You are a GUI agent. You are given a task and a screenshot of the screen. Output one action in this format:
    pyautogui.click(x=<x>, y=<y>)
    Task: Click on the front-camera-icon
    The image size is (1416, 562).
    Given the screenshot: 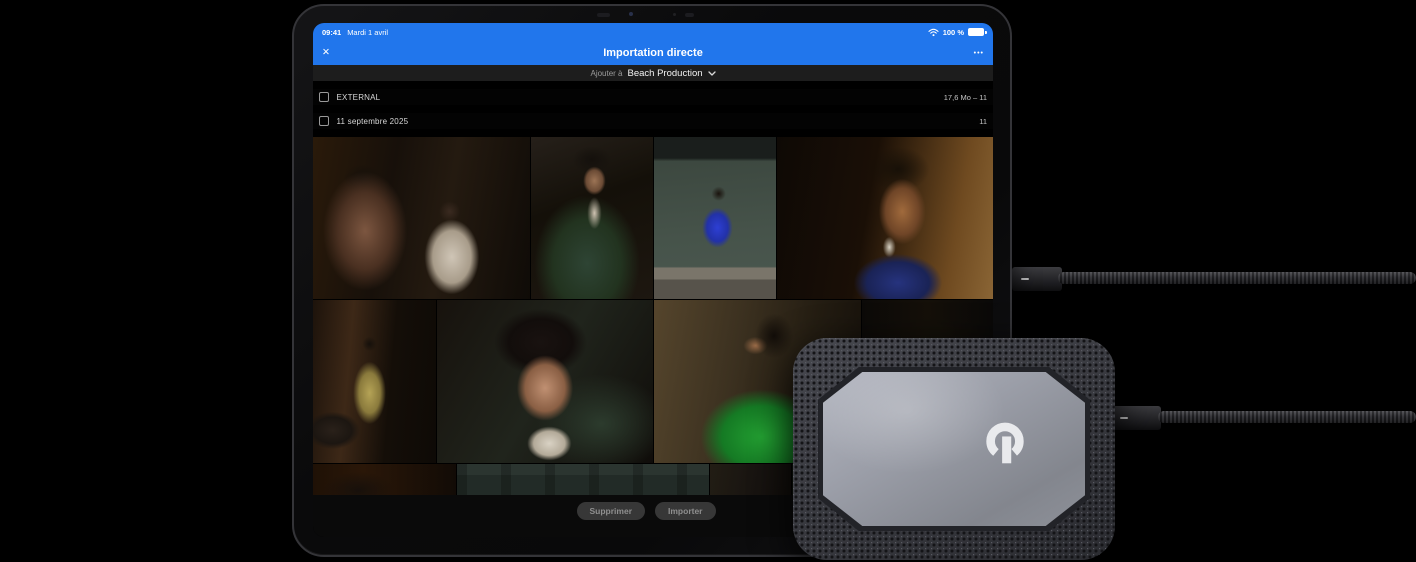 What is the action you would take?
    pyautogui.click(x=631, y=14)
    